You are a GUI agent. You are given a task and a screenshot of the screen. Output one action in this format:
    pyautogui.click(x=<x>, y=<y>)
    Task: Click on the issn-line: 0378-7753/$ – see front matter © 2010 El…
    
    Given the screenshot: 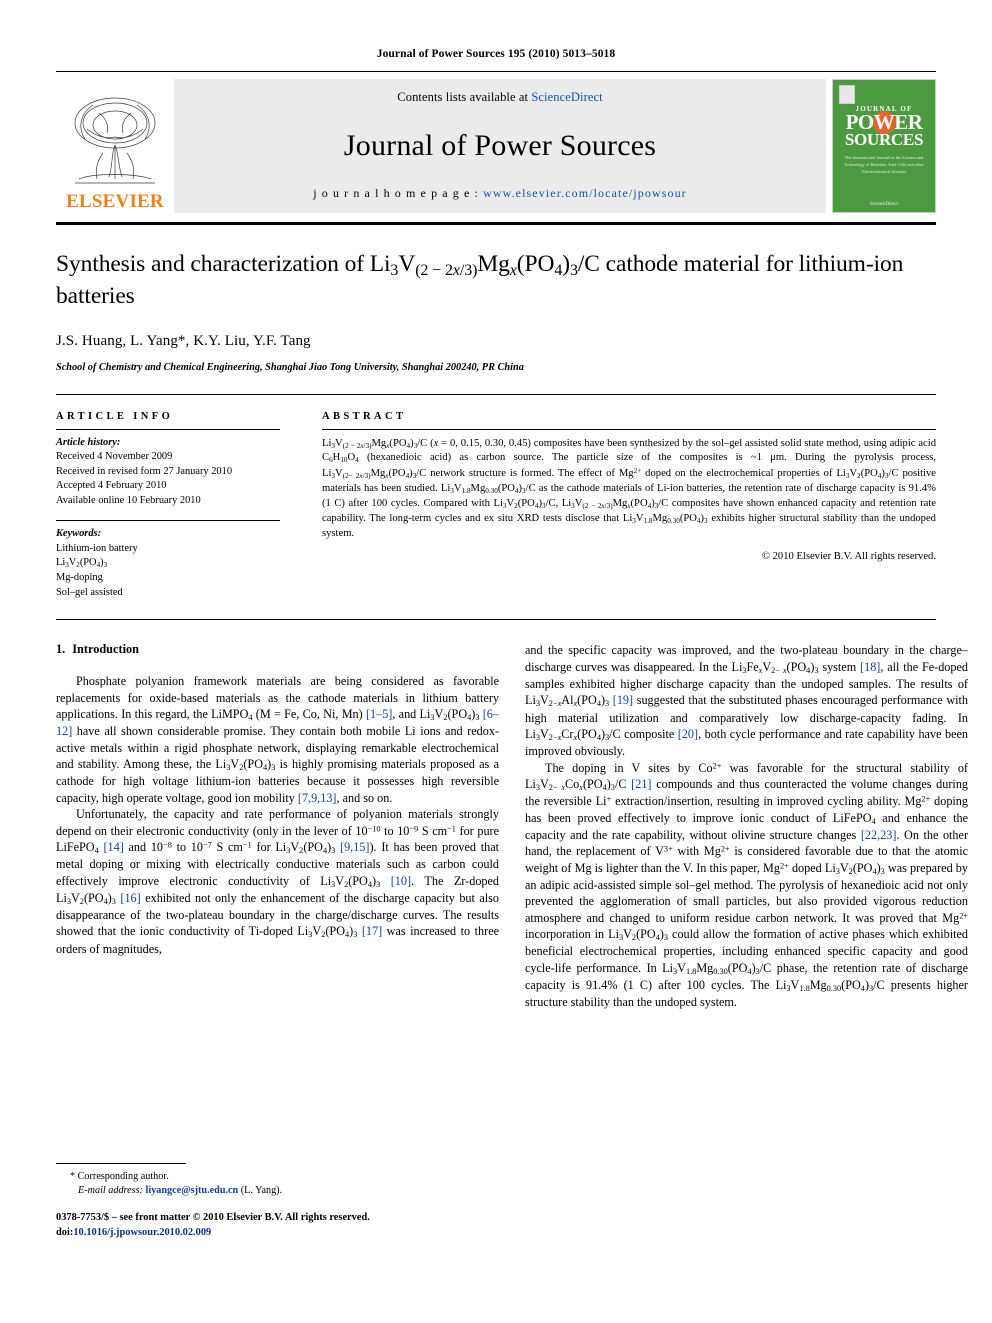 What is the action you would take?
    pyautogui.click(x=213, y=1217)
    